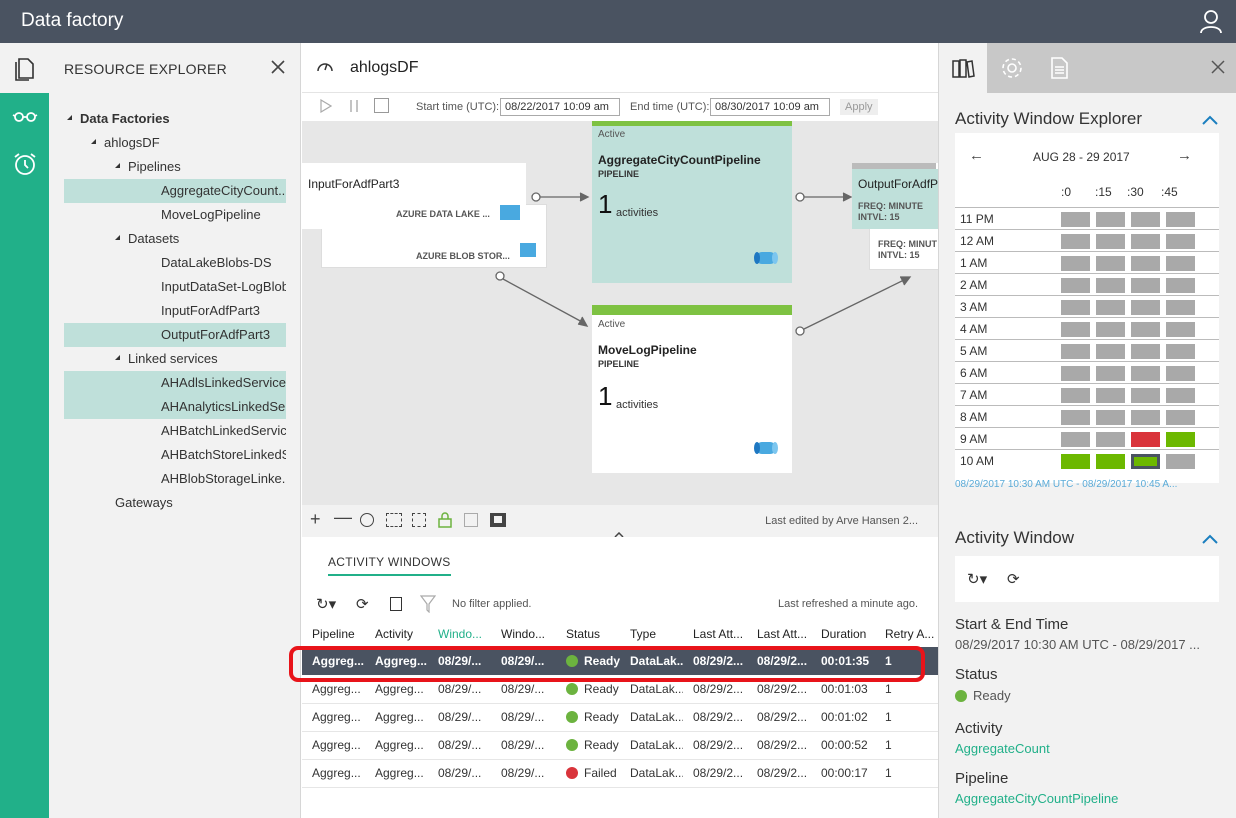 The width and height of the screenshot is (1236, 818). What do you see at coordinates (770, 107) in the screenshot?
I see `end-time-input: 08/30/2017 10:09 am` at bounding box center [770, 107].